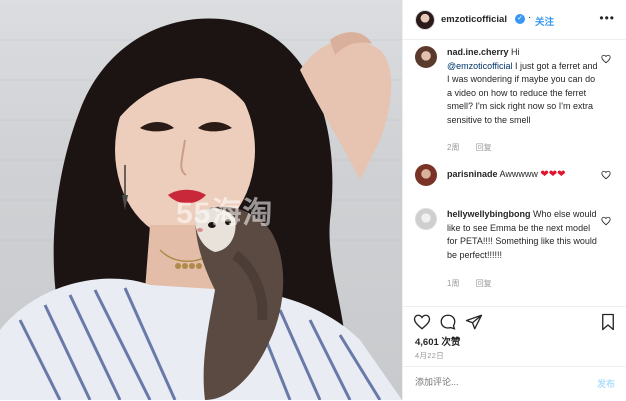  Describe the element at coordinates (514, 319) in the screenshot. I see `post-actions-bar` at that location.